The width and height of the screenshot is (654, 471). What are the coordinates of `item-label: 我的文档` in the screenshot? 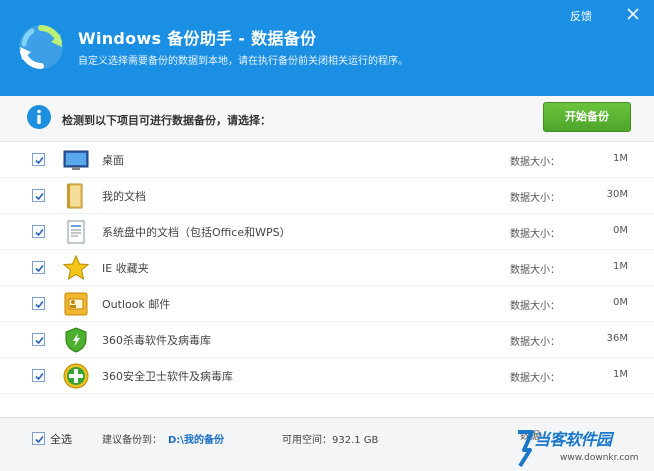 It's located at (124, 196).